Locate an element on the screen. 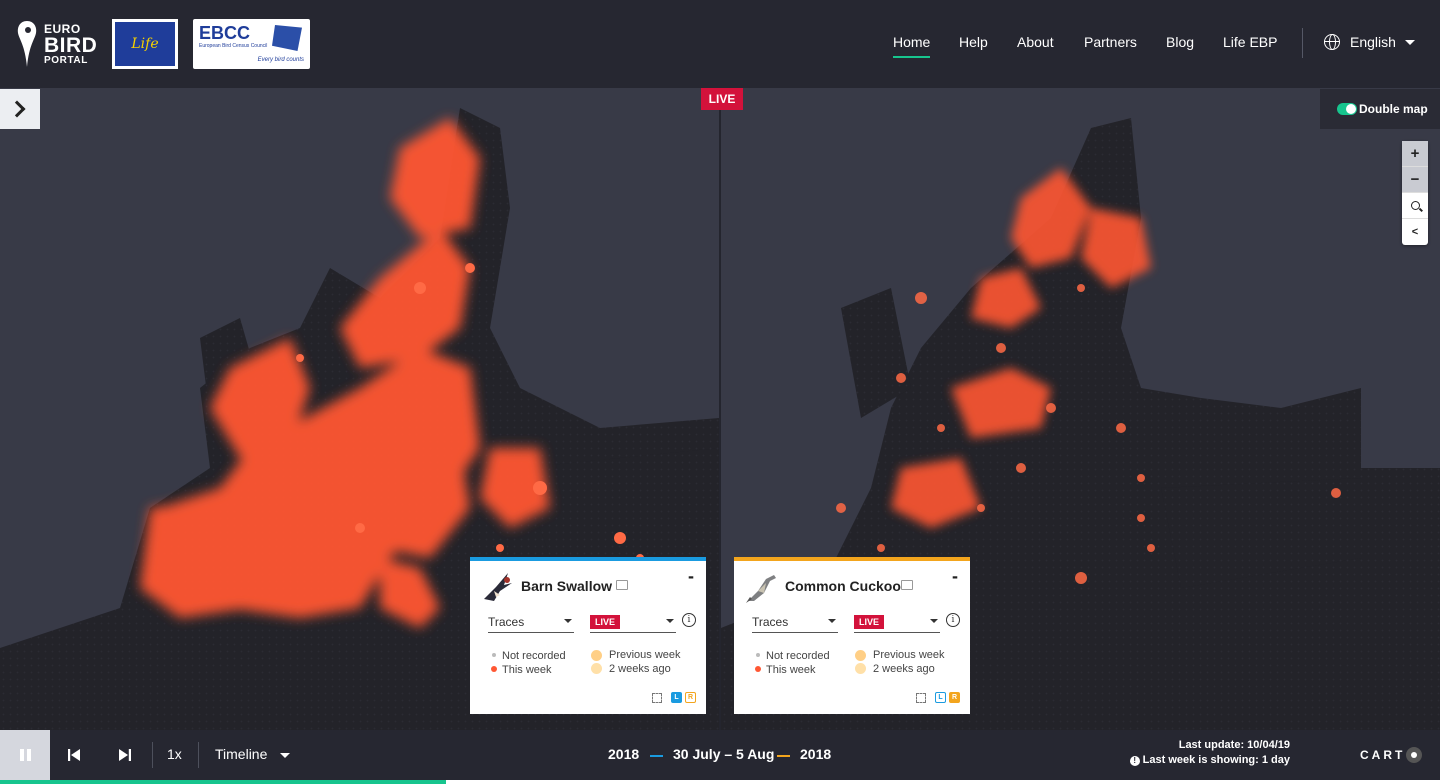 The height and width of the screenshot is (784, 1440). live-badge: LIVE is located at coordinates (722, 99).